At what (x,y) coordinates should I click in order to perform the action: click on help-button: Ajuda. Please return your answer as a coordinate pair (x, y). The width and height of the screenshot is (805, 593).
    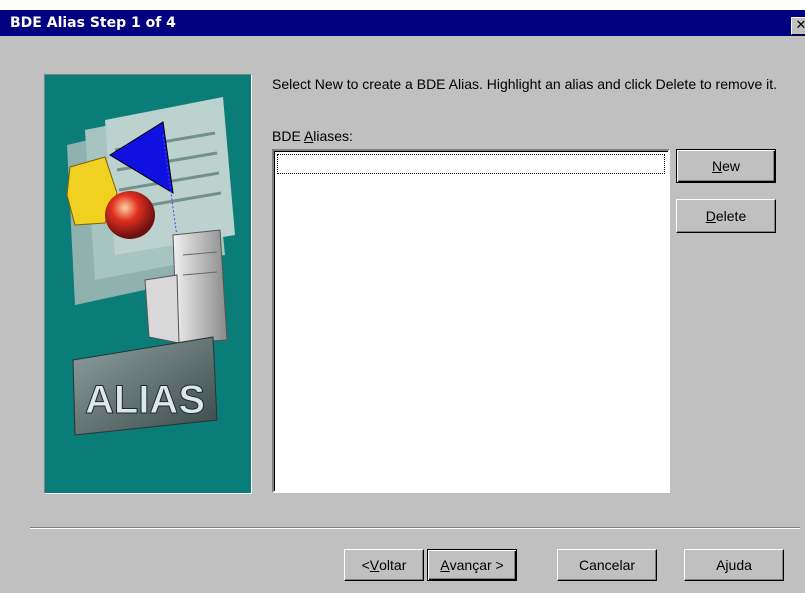
    Looking at the image, I should click on (734, 565).